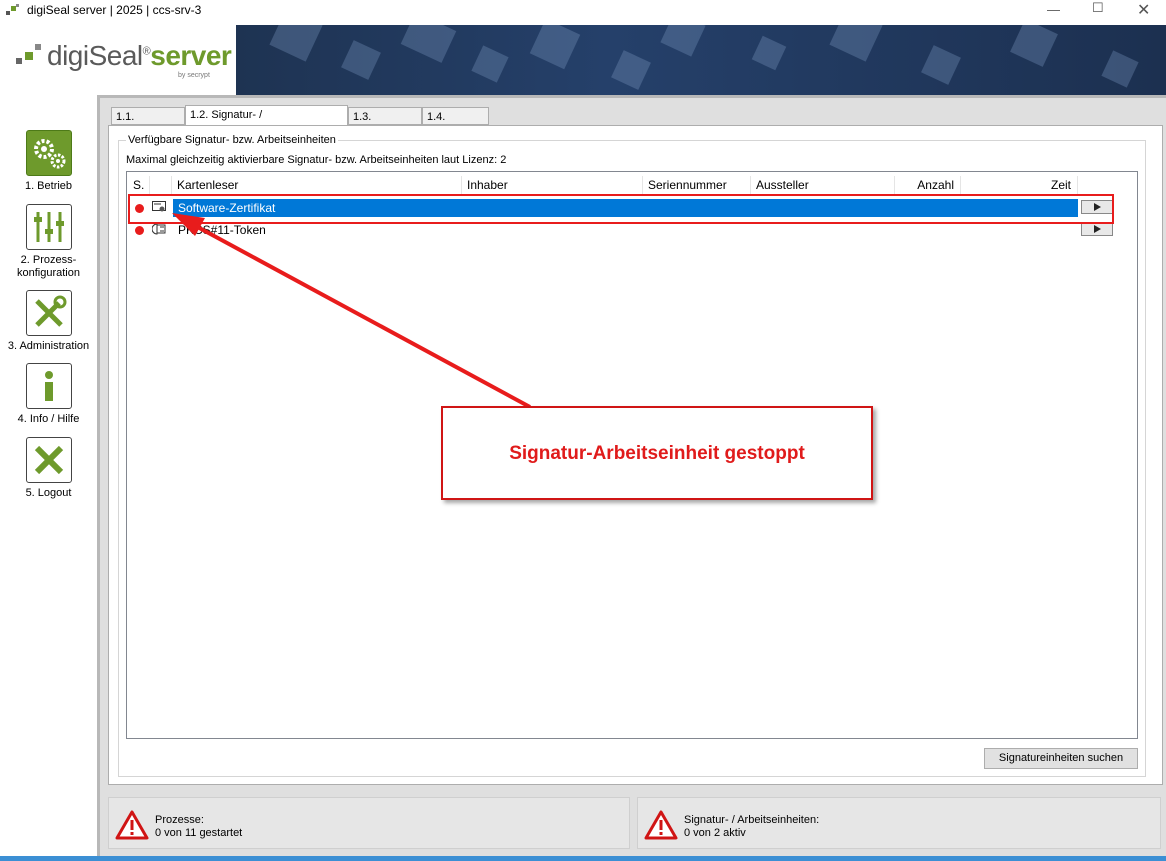 The image size is (1166, 861). Describe the element at coordinates (194, 75) in the screenshot. I see `logo-by-secrypt: by secrypt` at that location.